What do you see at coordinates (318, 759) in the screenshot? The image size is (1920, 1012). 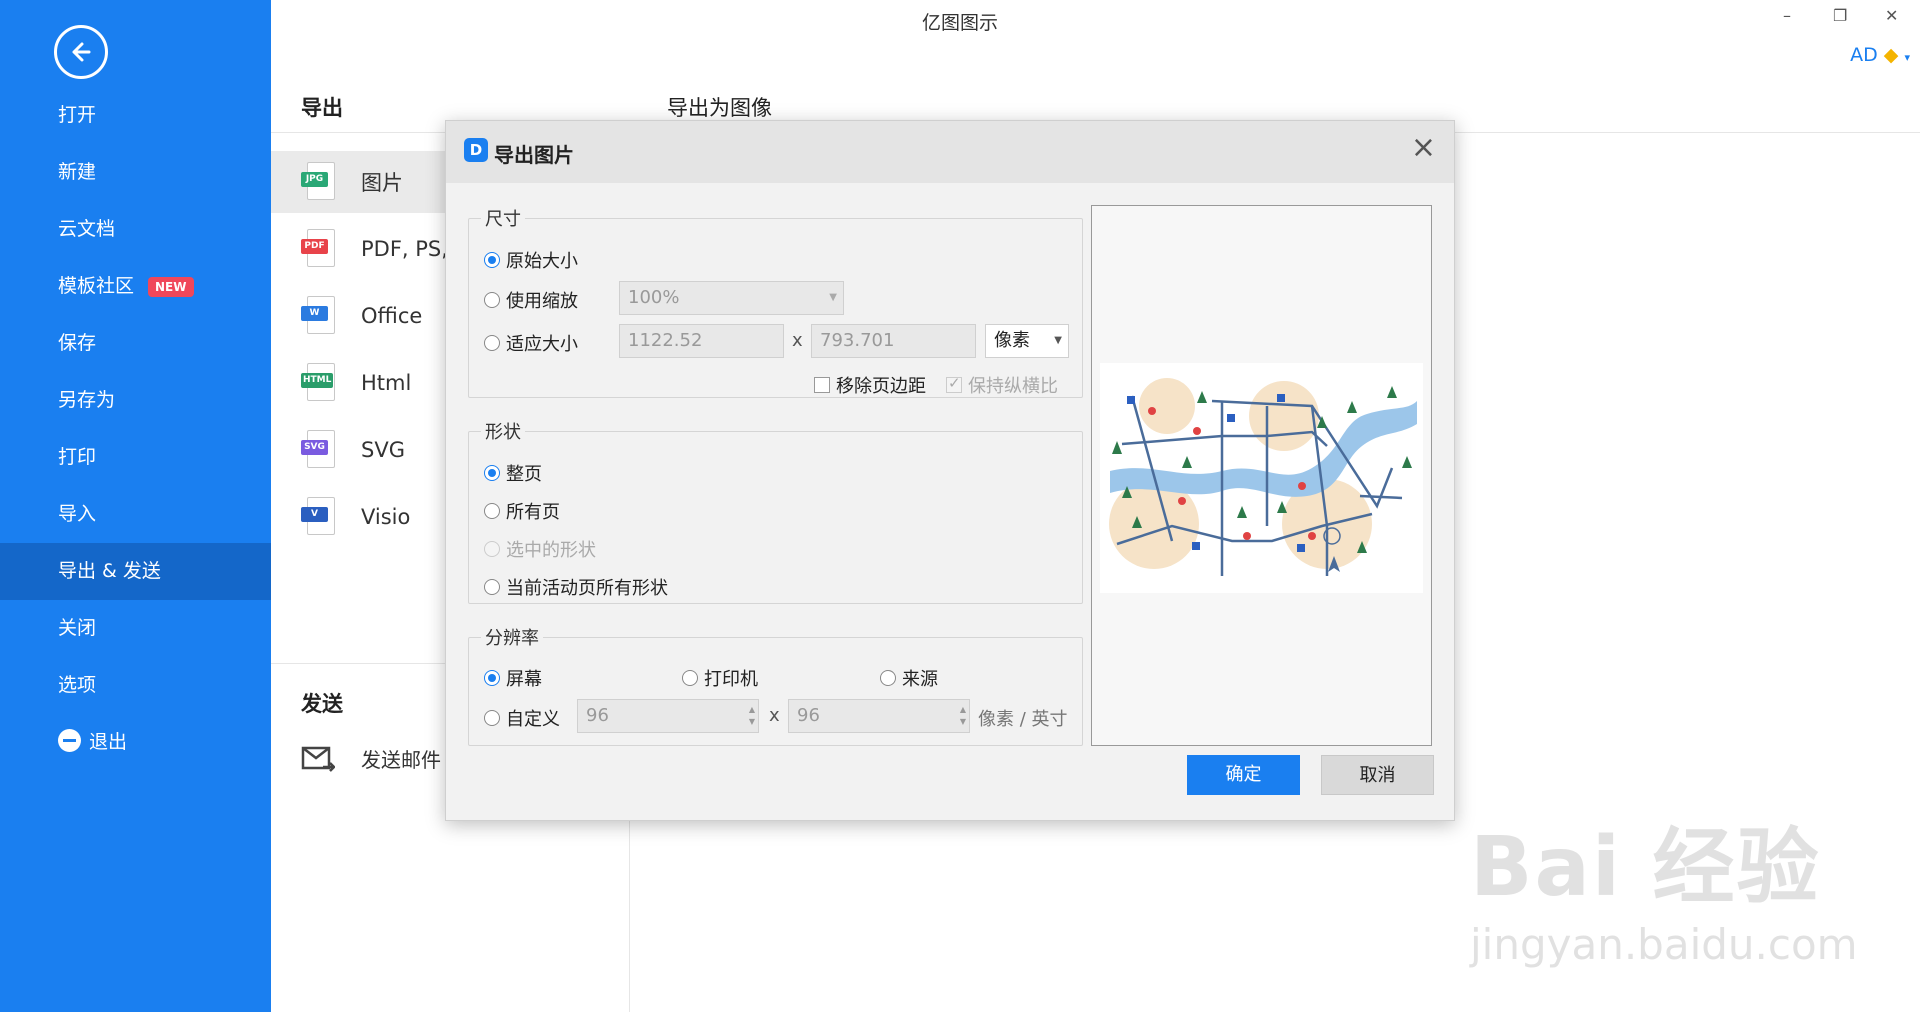 I see `mail-icon` at bounding box center [318, 759].